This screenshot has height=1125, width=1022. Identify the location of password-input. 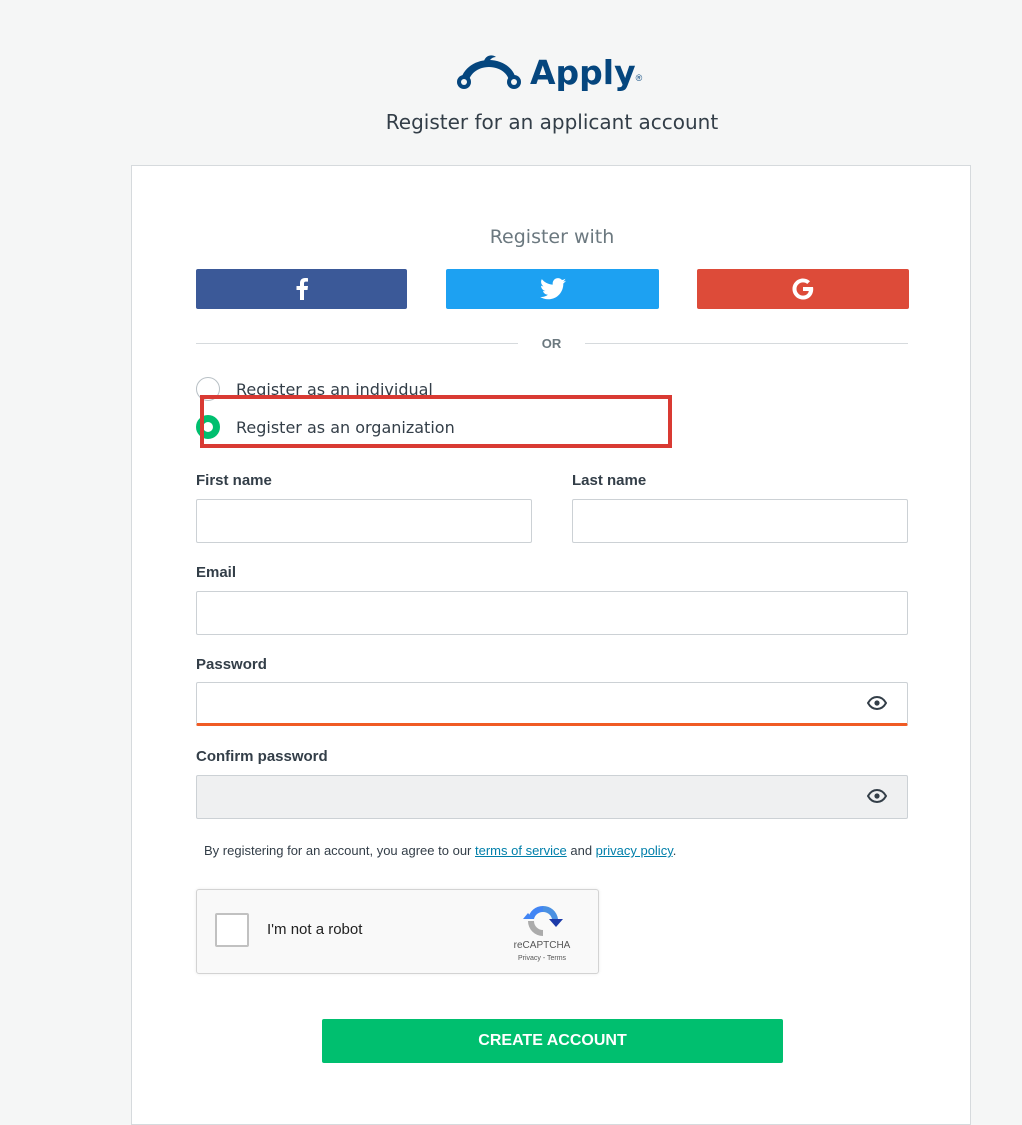
(552, 704).